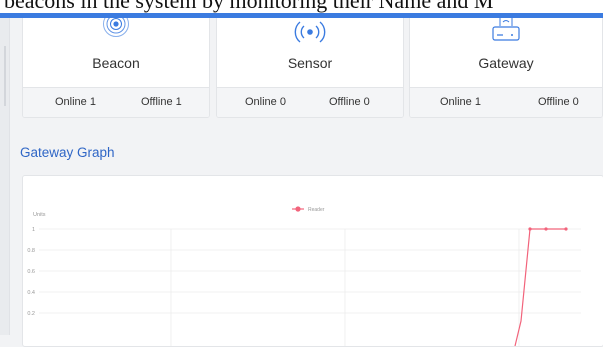 The image size is (603, 347). Describe the element at coordinates (5, 76) in the screenshot. I see `rail-indicator` at that location.